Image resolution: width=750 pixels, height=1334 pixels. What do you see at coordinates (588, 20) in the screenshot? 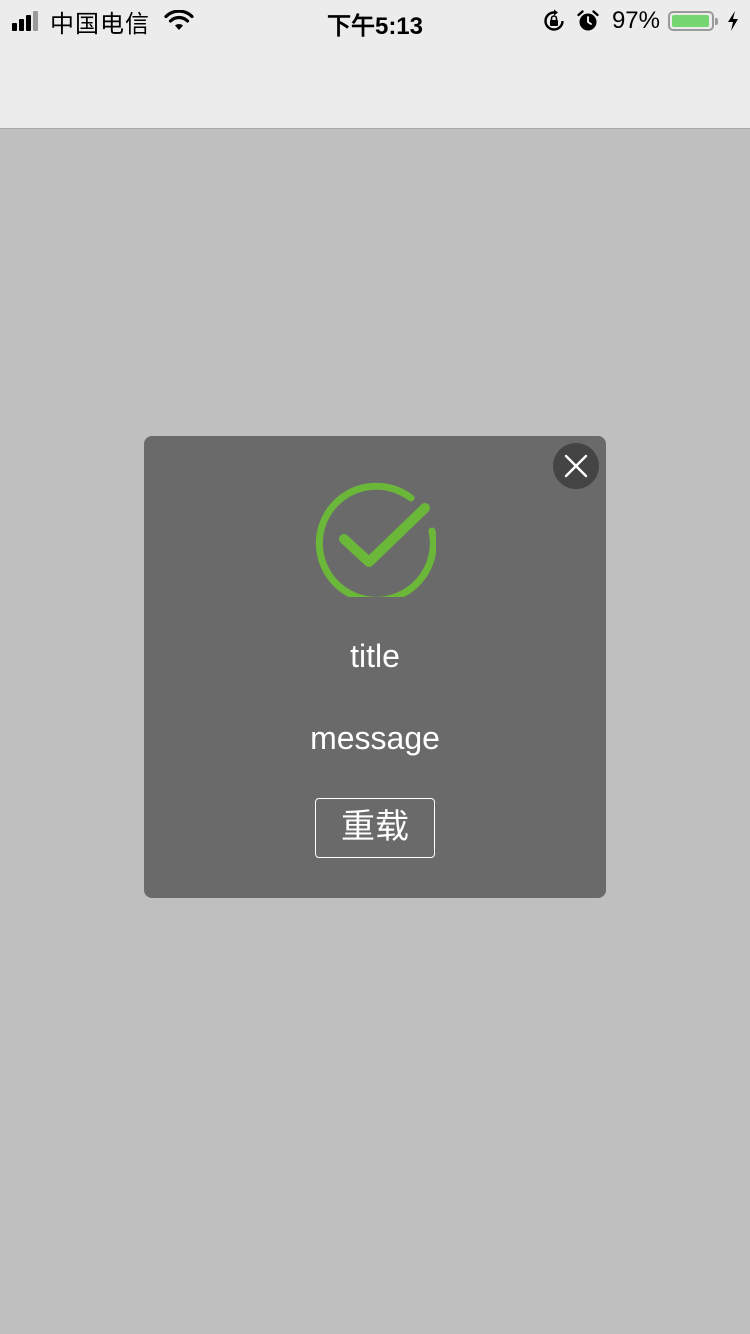
I see `alarm-icon` at bounding box center [588, 20].